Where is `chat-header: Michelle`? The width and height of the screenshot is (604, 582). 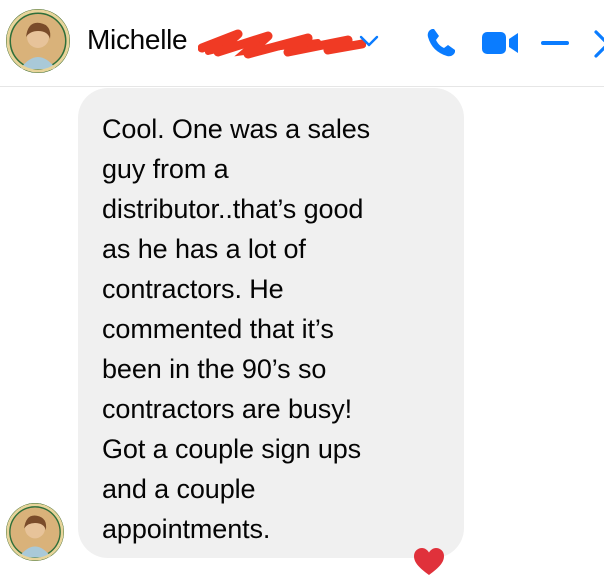
chat-header: Michelle is located at coordinates (302, 43).